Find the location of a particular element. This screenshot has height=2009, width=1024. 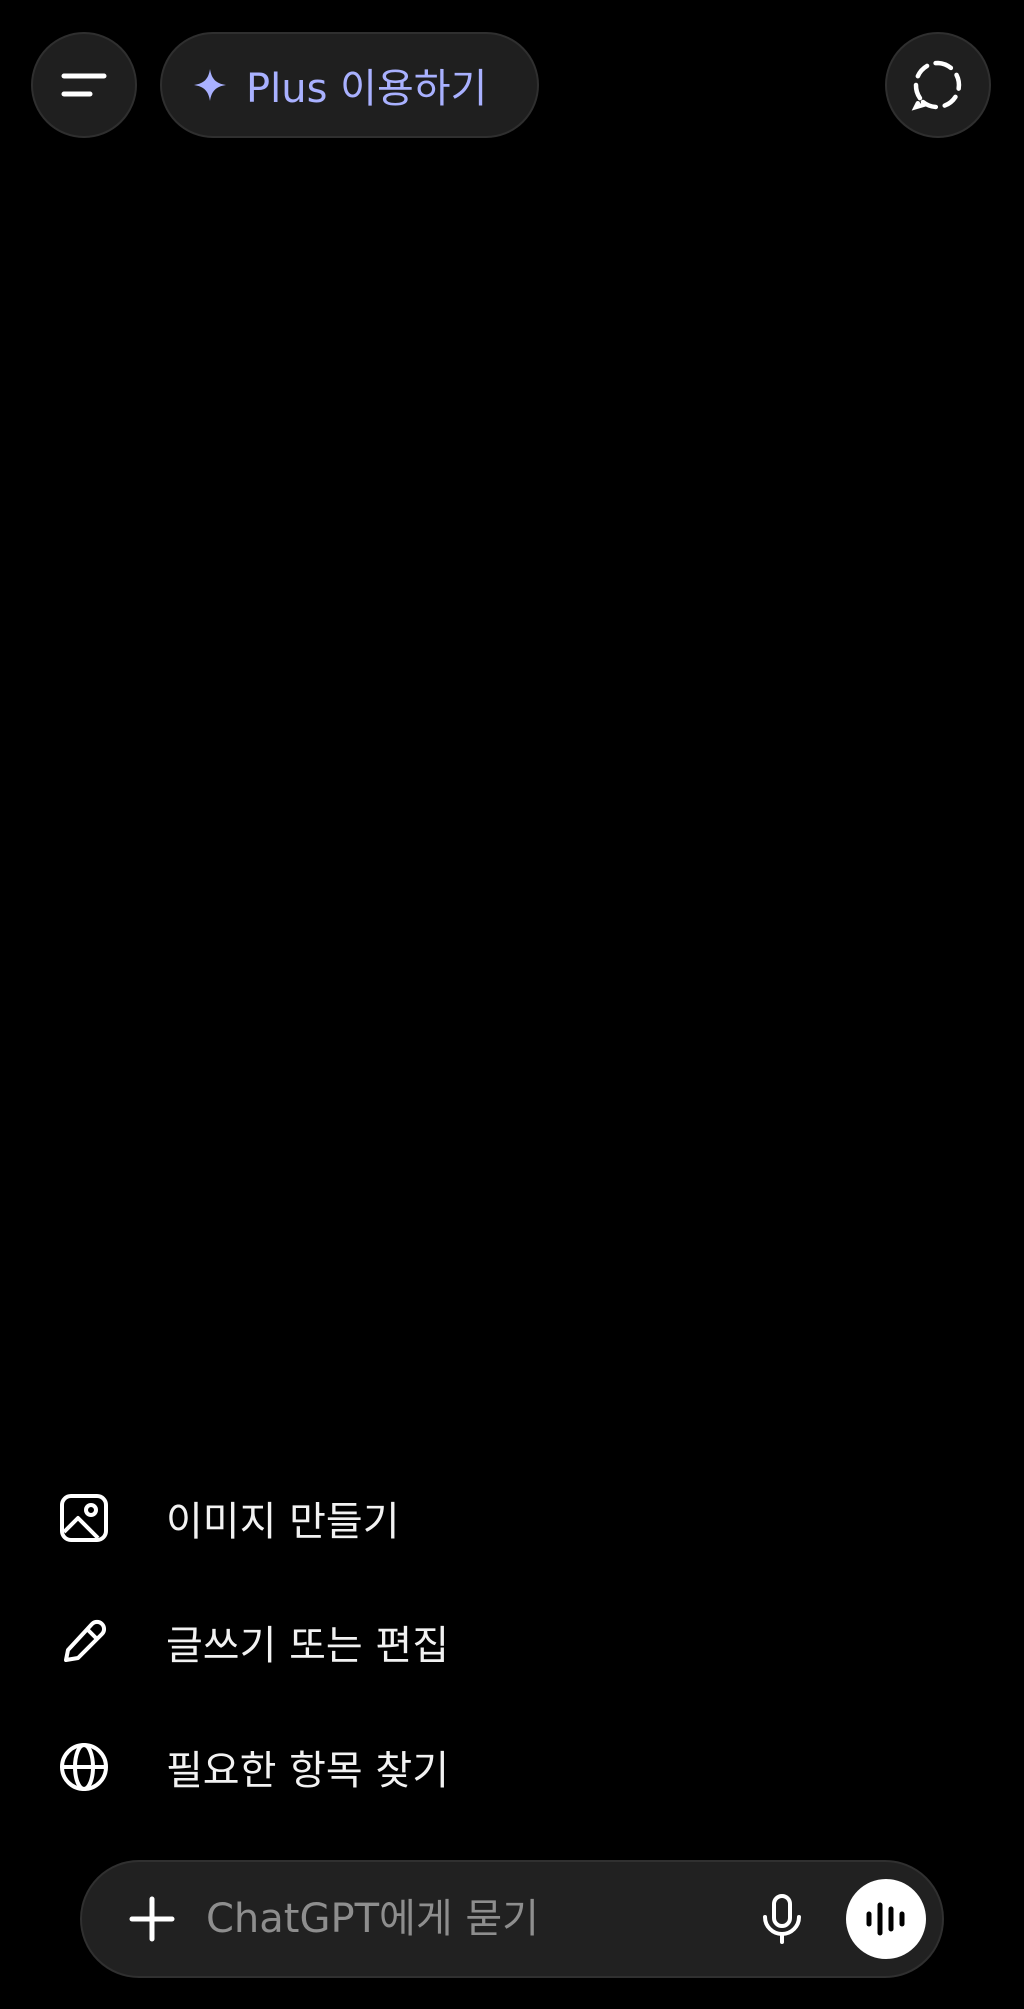

menu-button is located at coordinates (84, 85).